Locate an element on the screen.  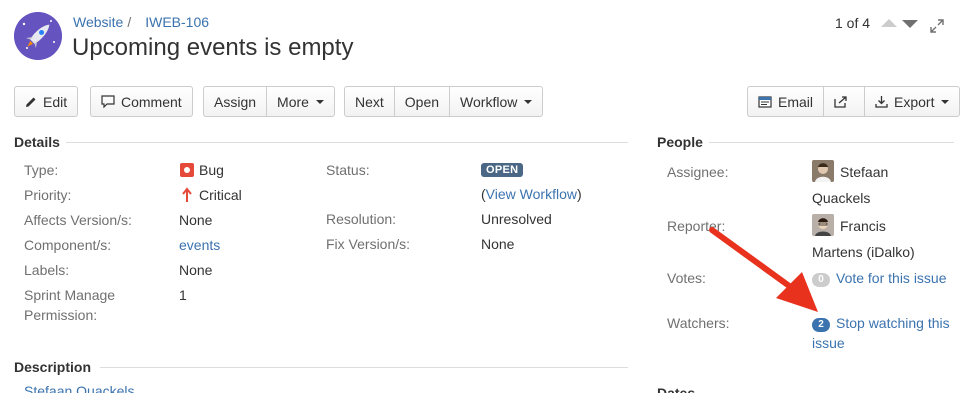
details-heading: Details is located at coordinates (37, 142).